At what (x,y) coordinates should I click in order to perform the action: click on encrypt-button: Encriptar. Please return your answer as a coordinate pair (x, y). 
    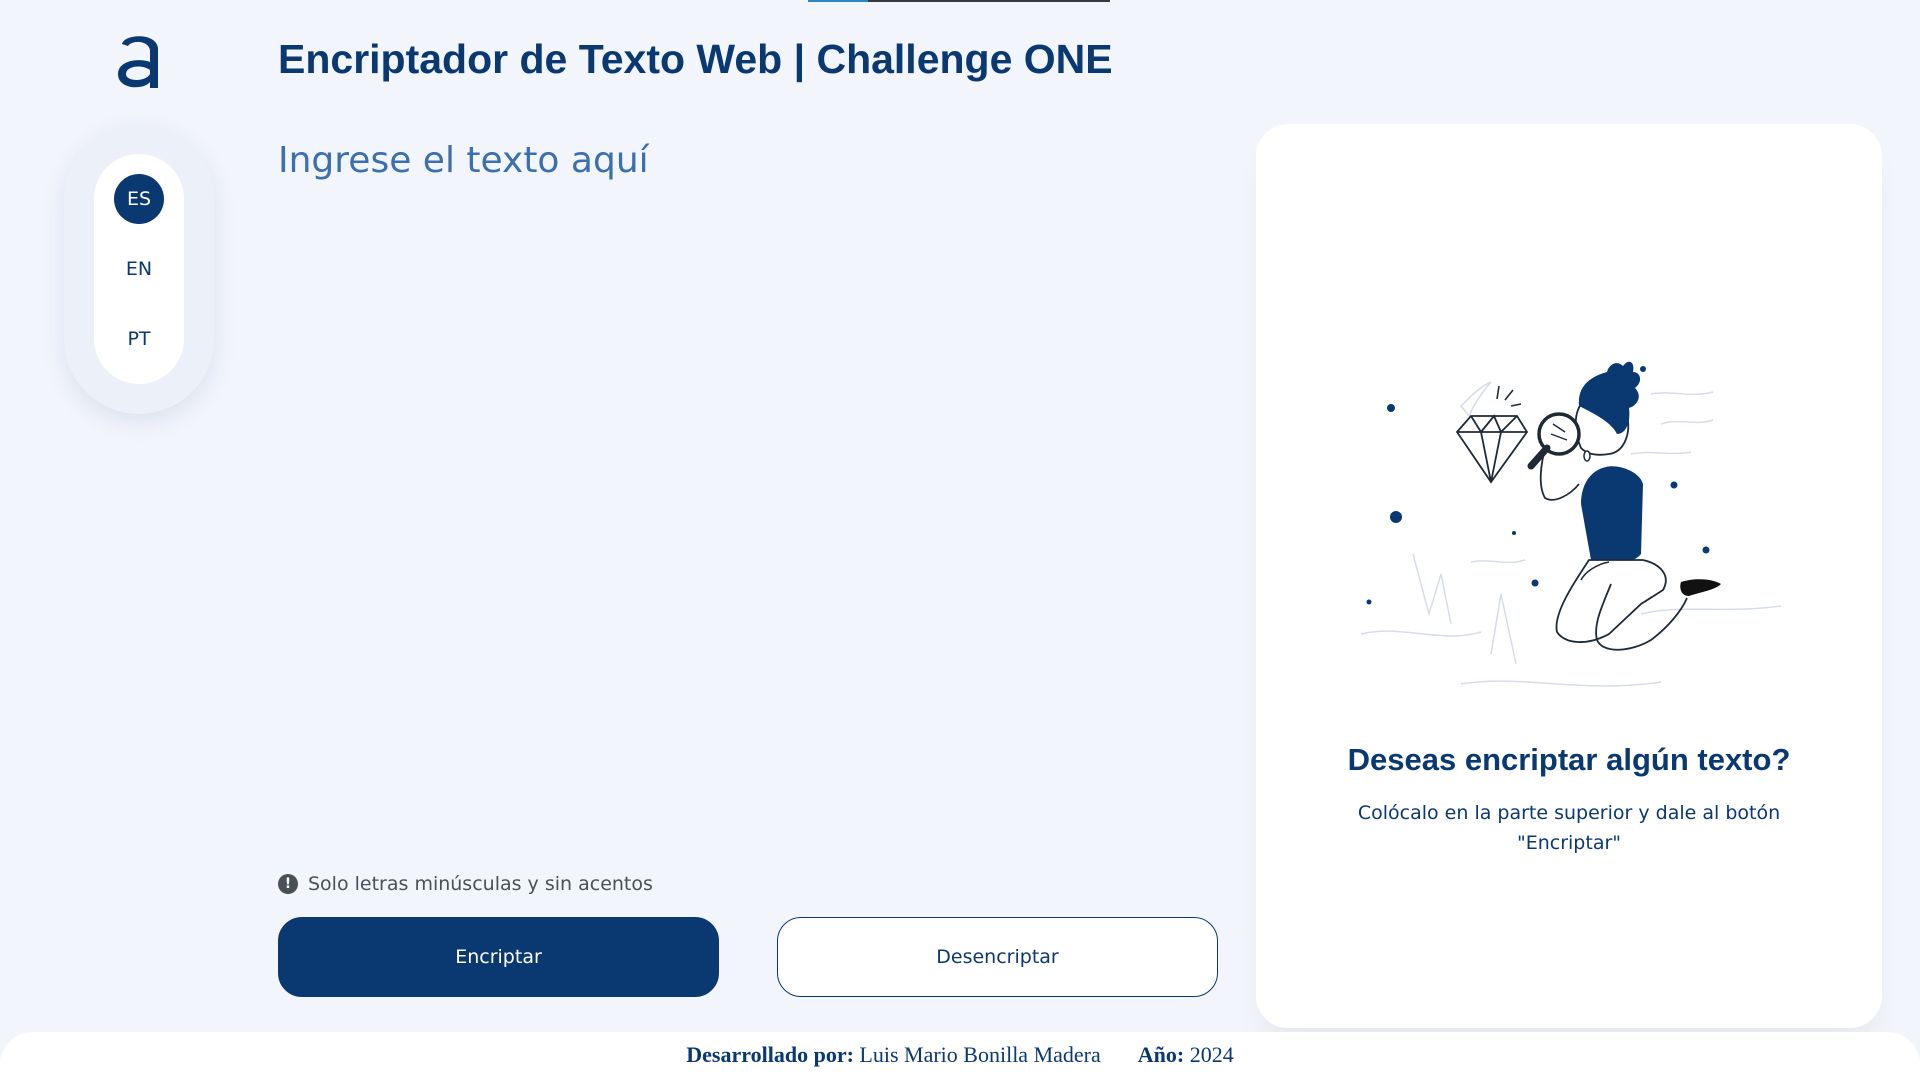
    Looking at the image, I should click on (498, 957).